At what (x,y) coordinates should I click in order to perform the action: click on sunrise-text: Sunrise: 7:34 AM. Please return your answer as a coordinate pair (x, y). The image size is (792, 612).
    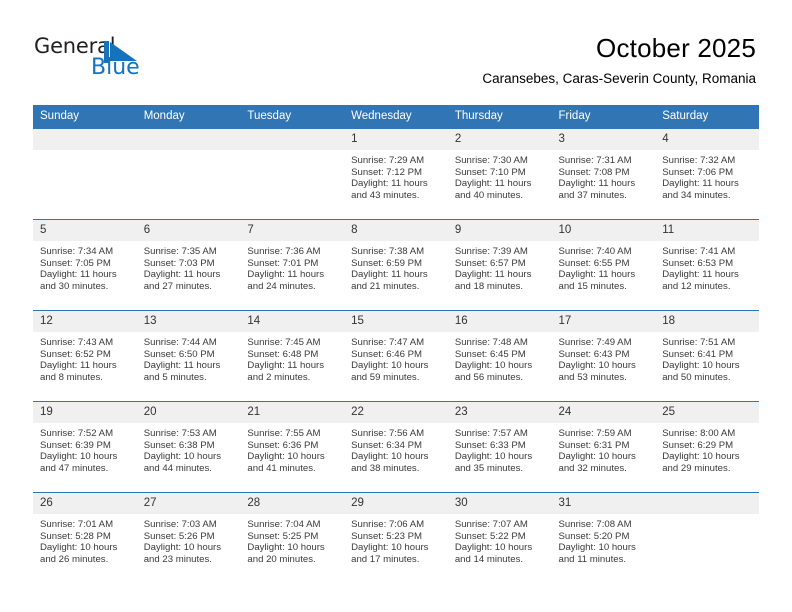
    Looking at the image, I should click on (77, 251).